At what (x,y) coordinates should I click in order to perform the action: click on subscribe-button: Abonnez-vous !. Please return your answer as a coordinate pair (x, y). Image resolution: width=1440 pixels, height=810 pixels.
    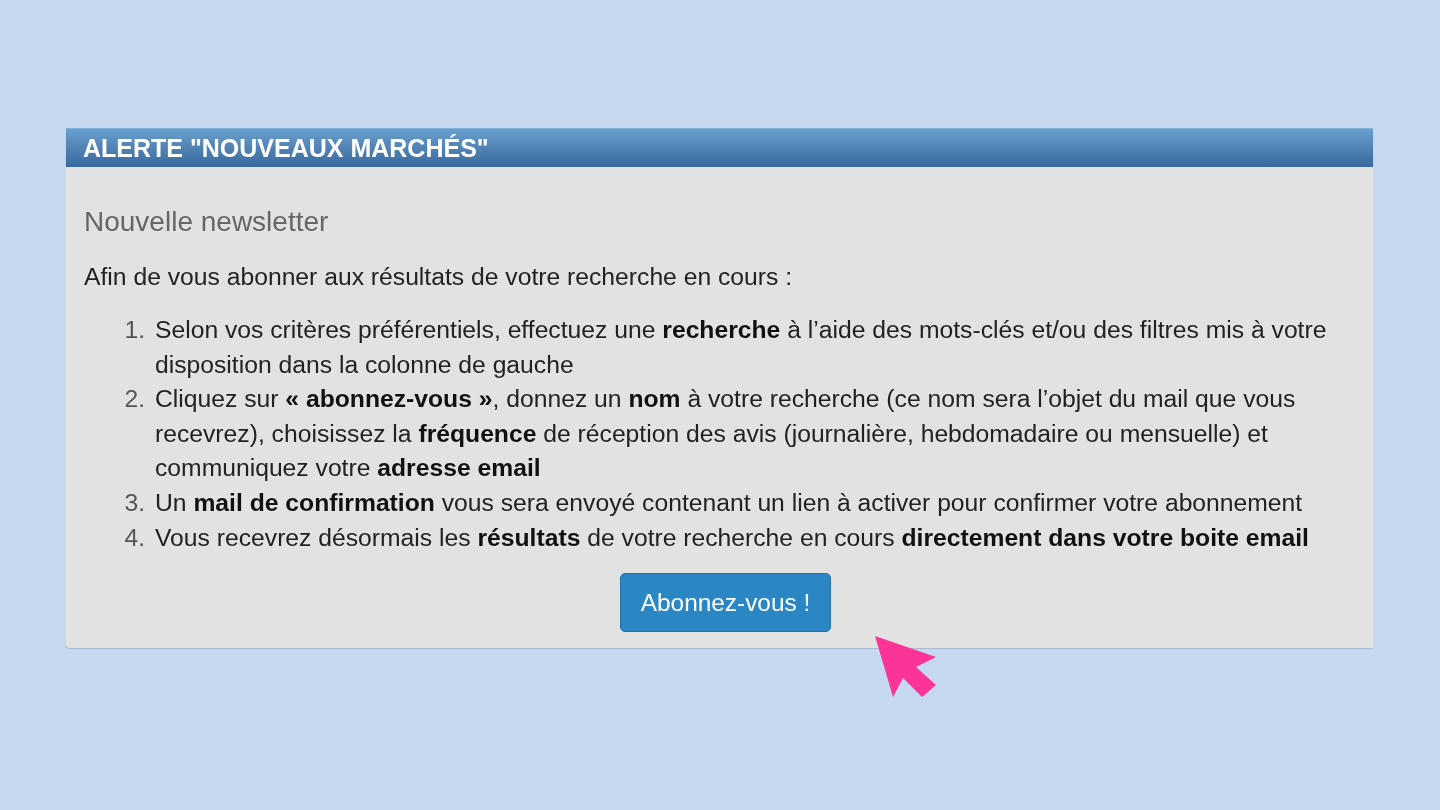
    Looking at the image, I should click on (725, 603).